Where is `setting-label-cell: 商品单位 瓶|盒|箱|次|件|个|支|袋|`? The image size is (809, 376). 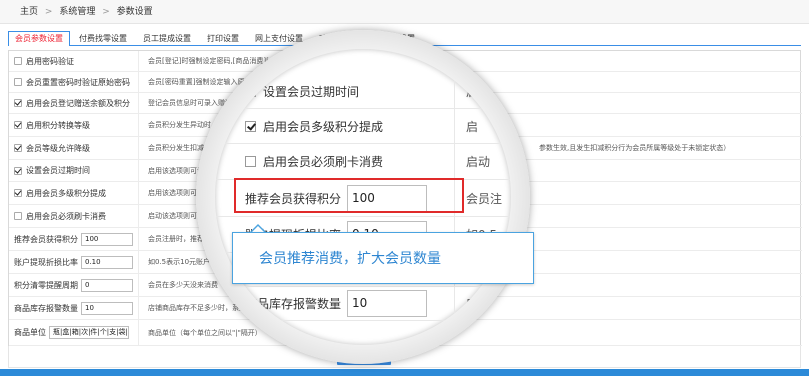
setting-label-cell: 商品单位 瓶|盒|箱|次|件|个|支|袋| is located at coordinates (74, 332).